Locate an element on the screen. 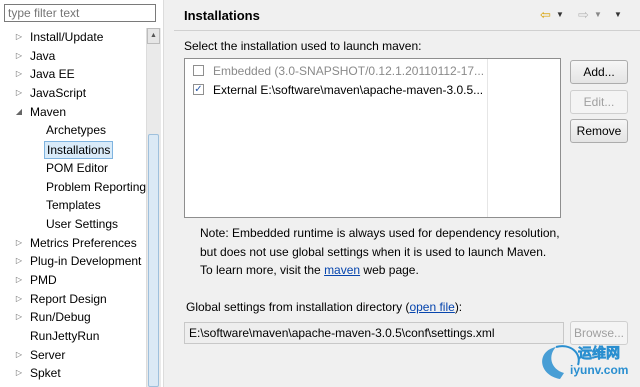 This screenshot has height=387, width=640. tree-item: ▷ Java EE is located at coordinates (73, 74).